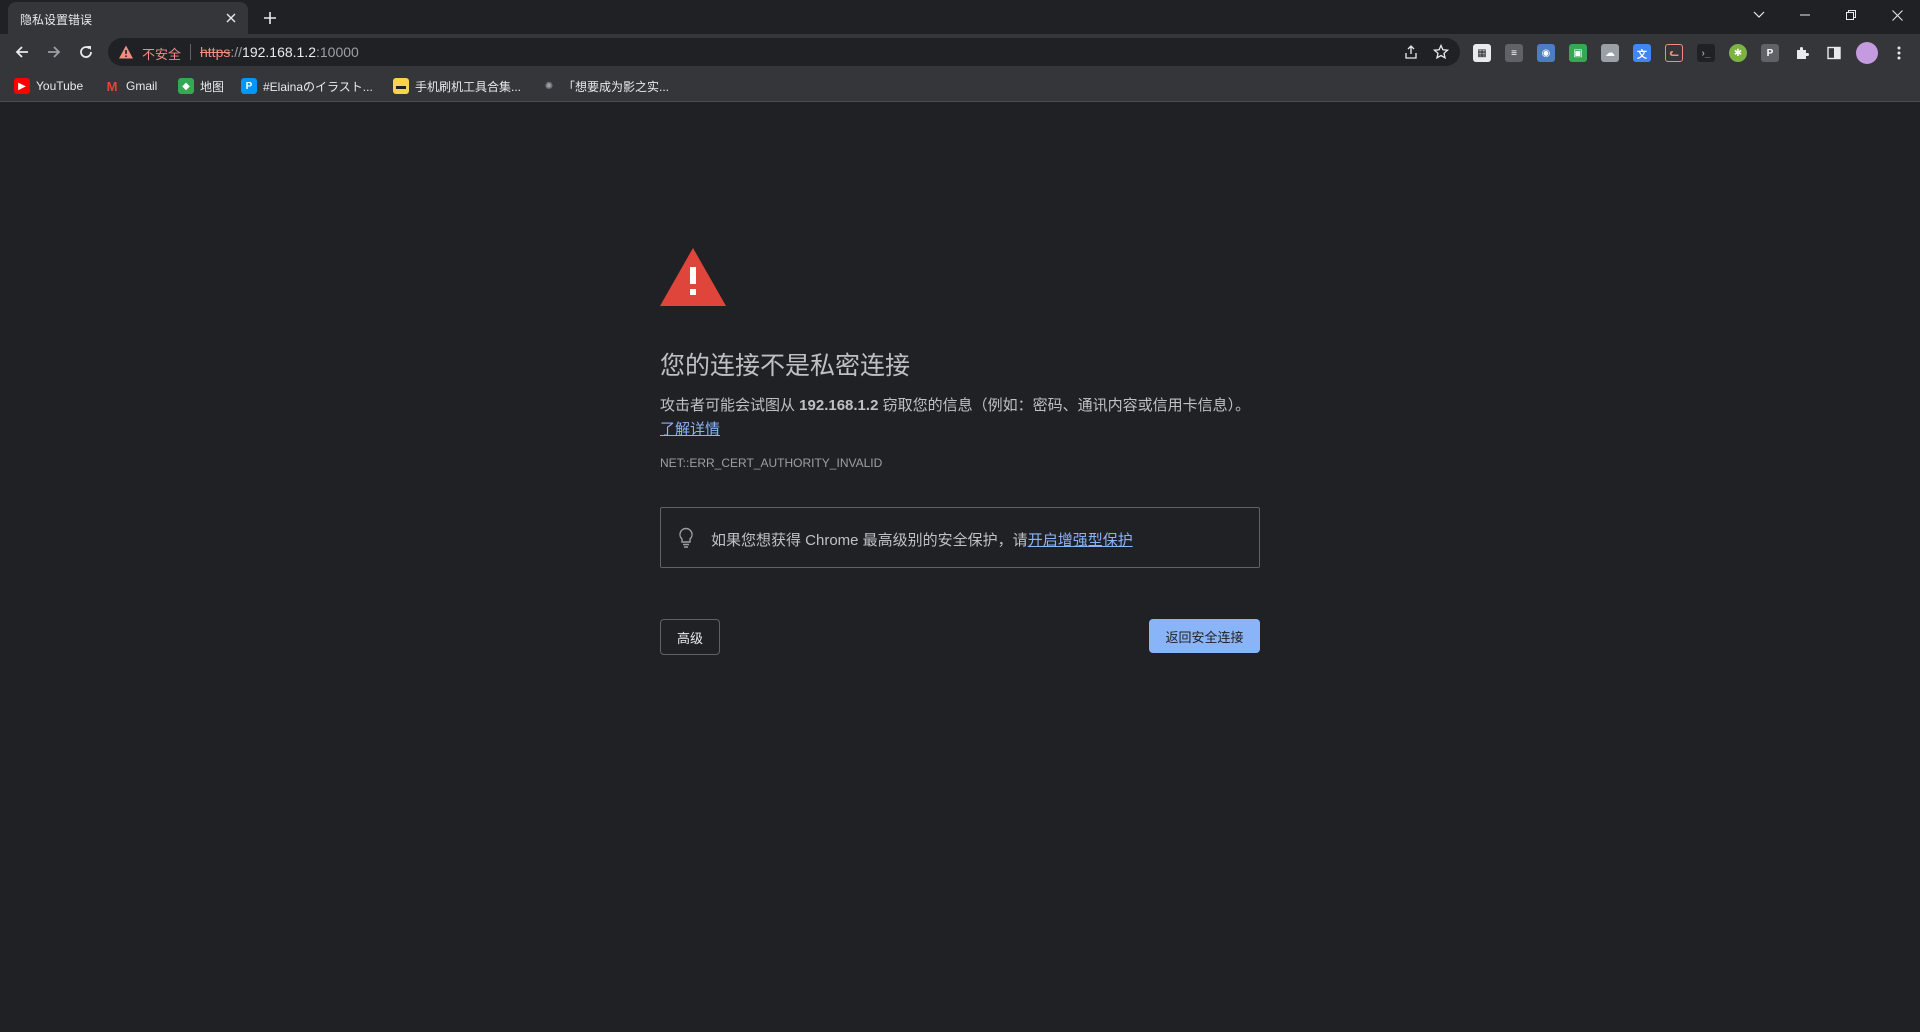 Image resolution: width=1920 pixels, height=1032 pixels. What do you see at coordinates (215, 52) in the screenshot?
I see `url-scheme: https` at bounding box center [215, 52].